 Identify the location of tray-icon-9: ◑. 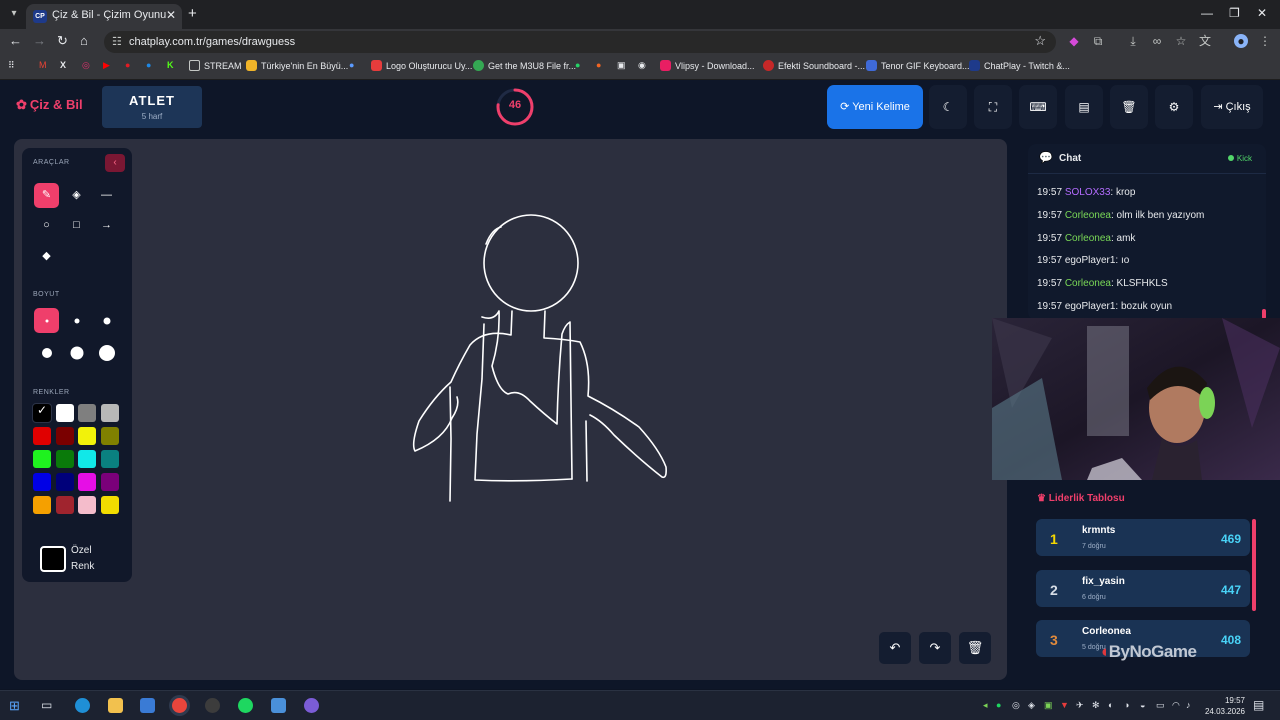
(1126, 705).